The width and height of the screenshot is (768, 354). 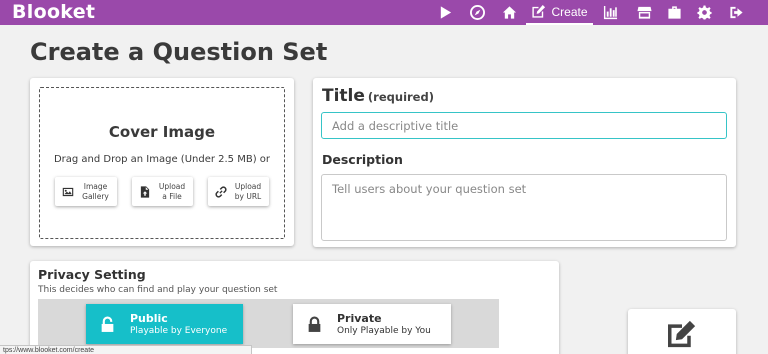 I want to click on image-gallery-label-2: Gallery, so click(x=95, y=196).